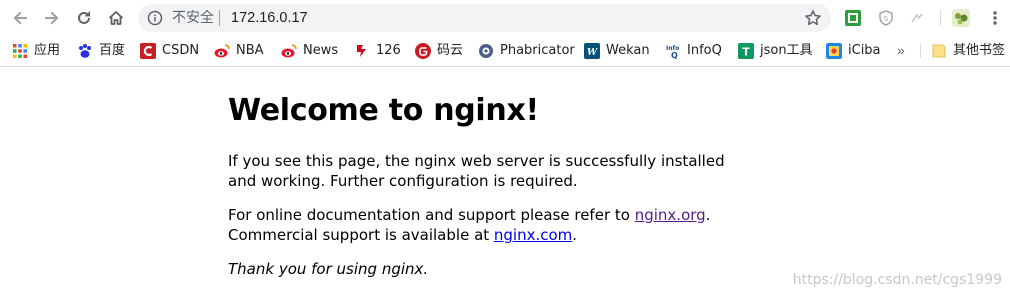 This screenshot has height=296, width=1010. I want to click on bookmark-phabricator: Phabricator, so click(526, 51).